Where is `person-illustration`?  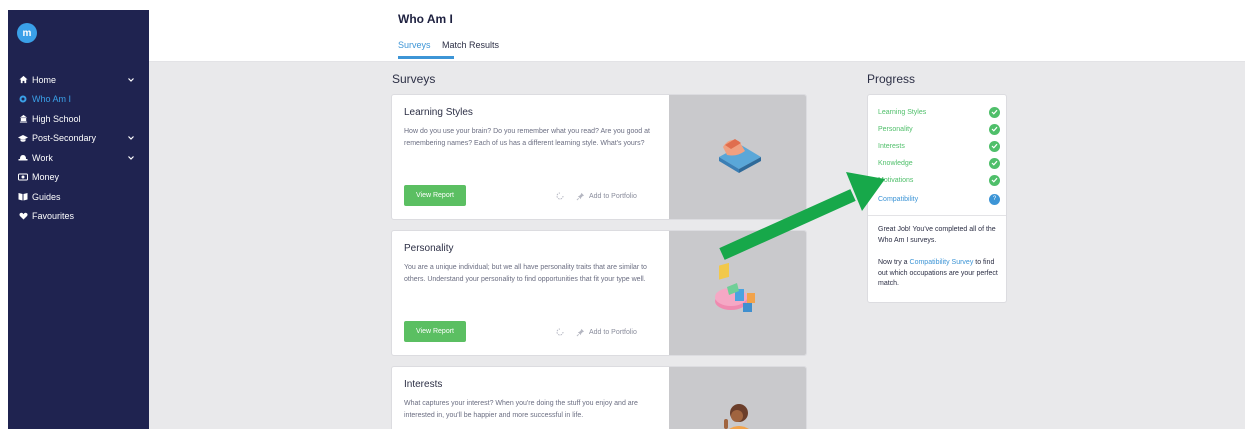
person-illustration is located at coordinates (736, 416).